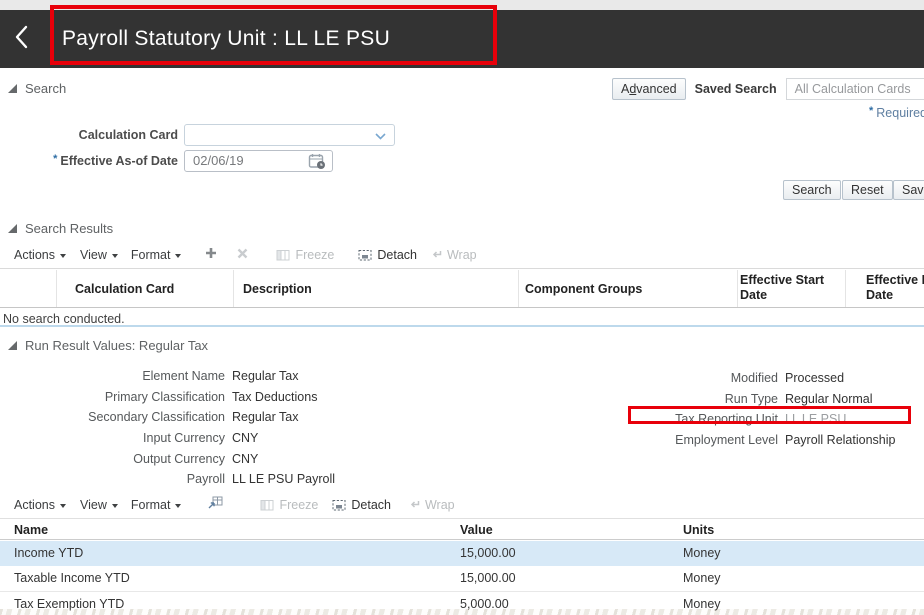 The width and height of the screenshot is (924, 615). Describe the element at coordinates (69, 228) in the screenshot. I see `search-results-title: Search Results` at that location.